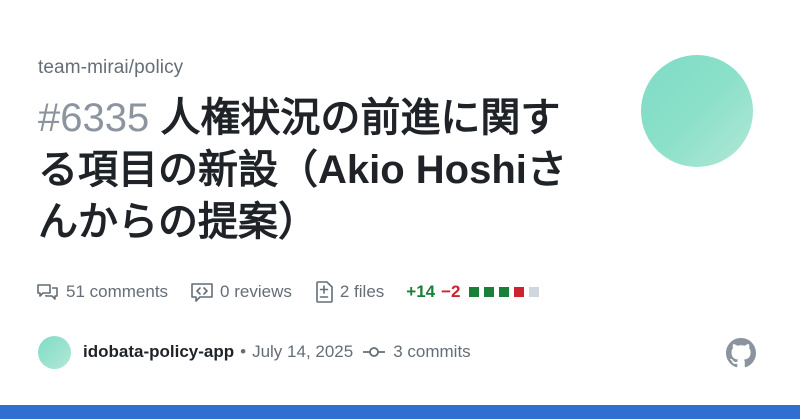 The image size is (800, 419). I want to click on diff-square-del, so click(518, 292).